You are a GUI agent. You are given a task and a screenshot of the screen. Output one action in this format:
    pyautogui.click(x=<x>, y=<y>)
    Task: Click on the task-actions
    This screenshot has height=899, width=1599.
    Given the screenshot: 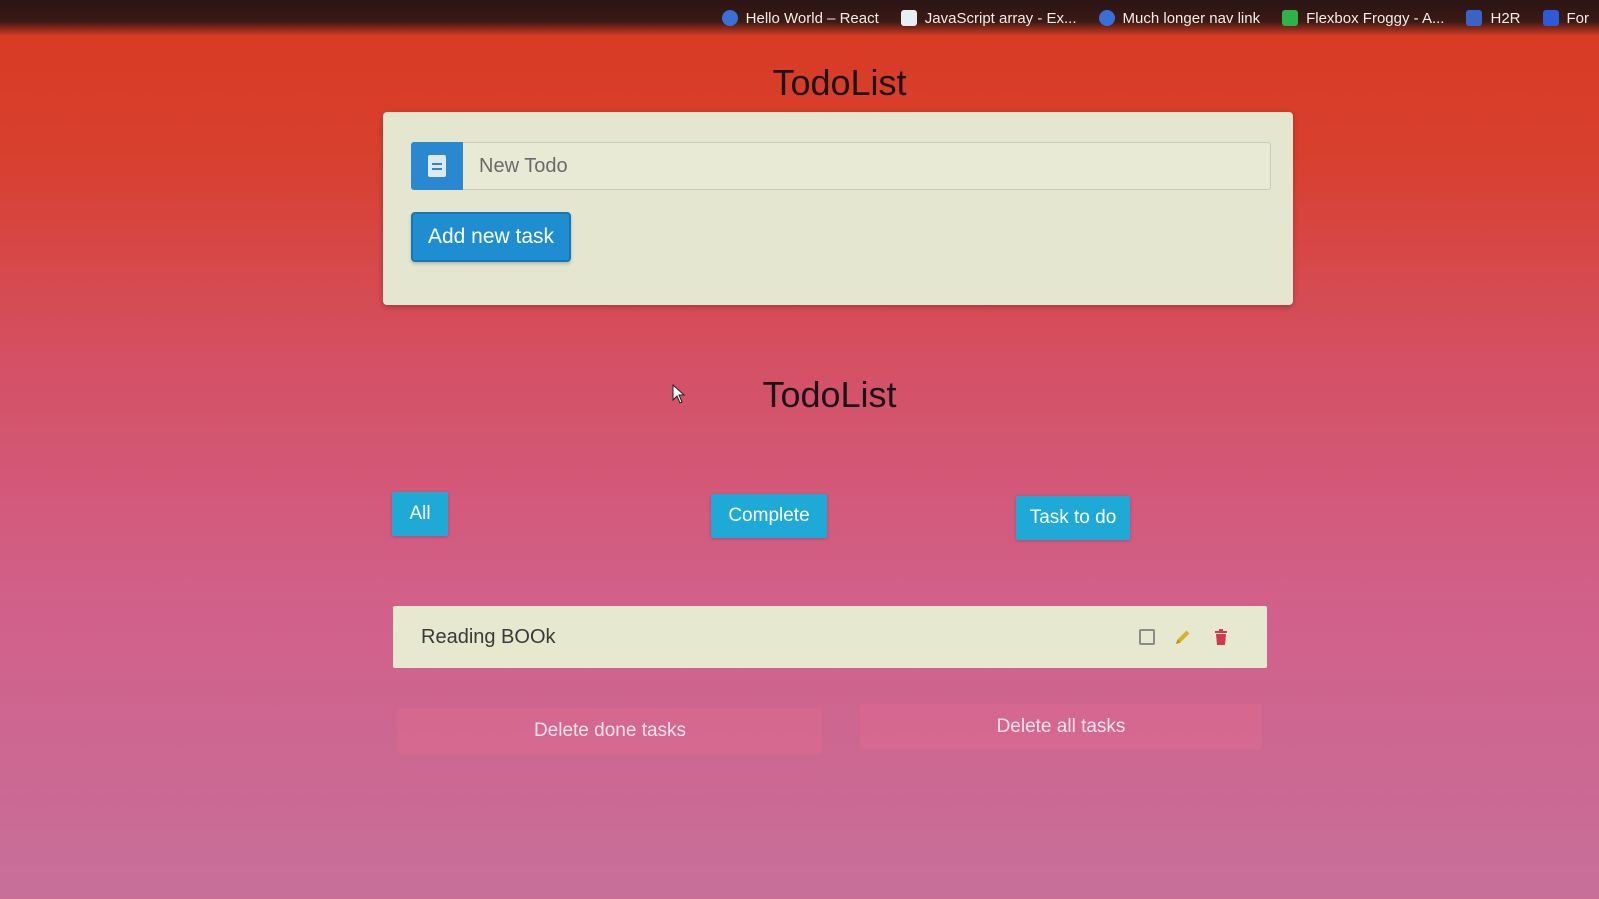 What is the action you would take?
    pyautogui.click(x=1185, y=637)
    